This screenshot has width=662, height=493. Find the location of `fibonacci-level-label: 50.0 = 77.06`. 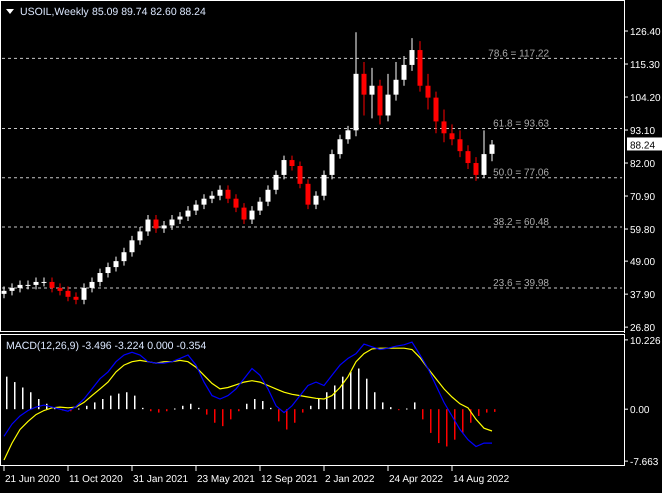

fibonacci-level-label: 50.0 = 77.06 is located at coordinates (521, 173).